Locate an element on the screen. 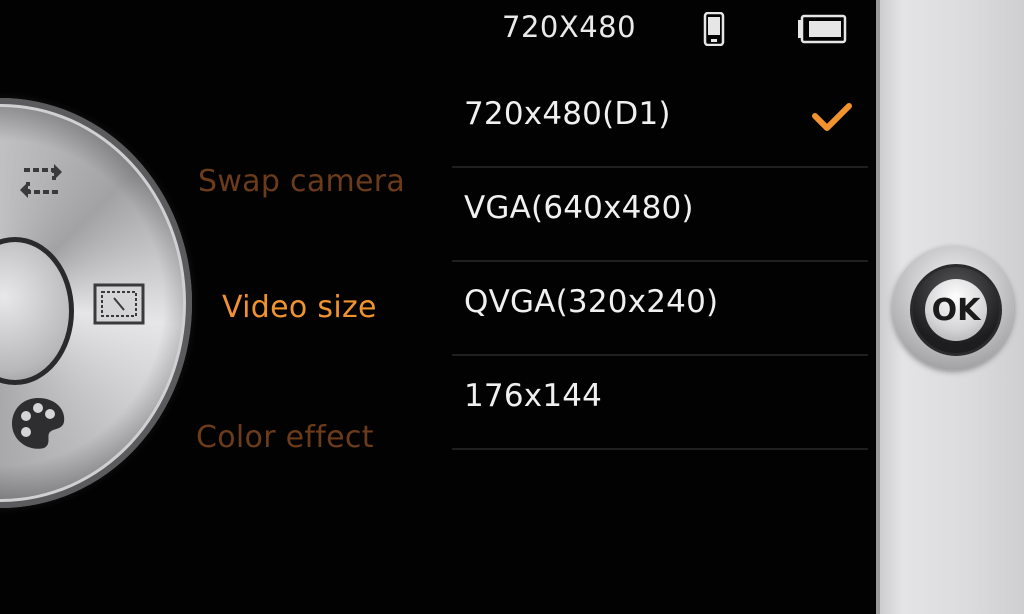 Image resolution: width=1024 pixels, height=614 pixels. color-effect-icon is located at coordinates (38, 423).